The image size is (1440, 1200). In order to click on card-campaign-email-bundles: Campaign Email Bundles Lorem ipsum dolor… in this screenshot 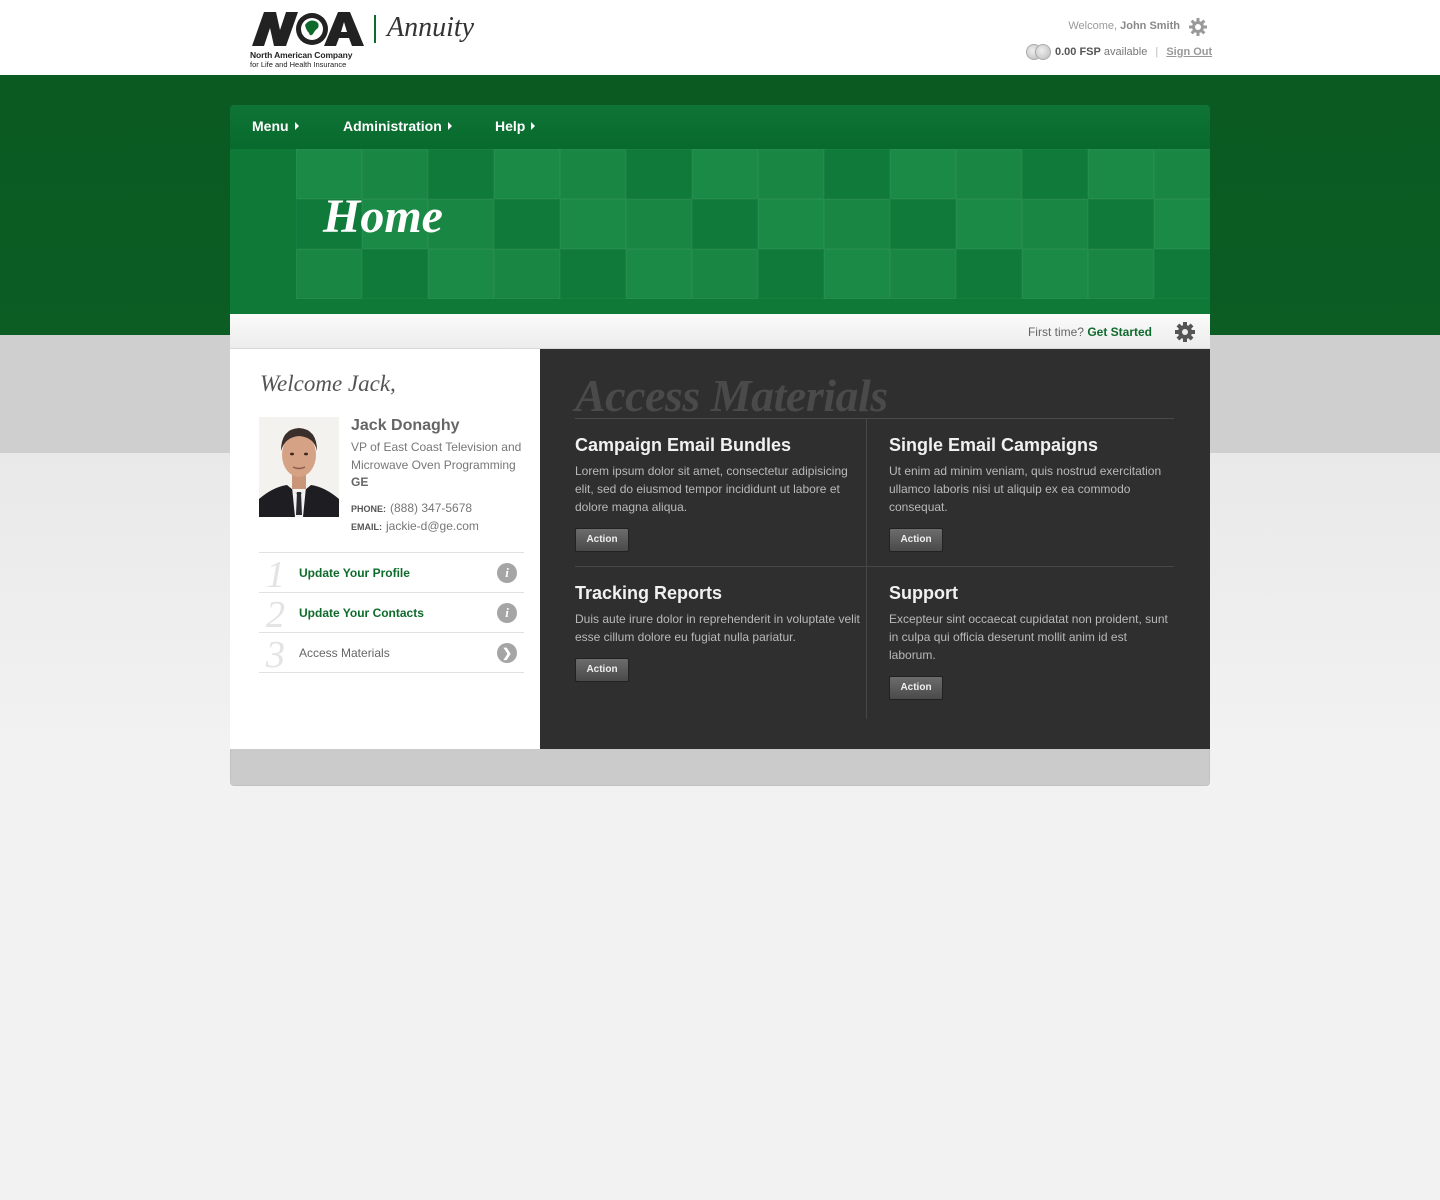, I will do `click(717, 475)`.